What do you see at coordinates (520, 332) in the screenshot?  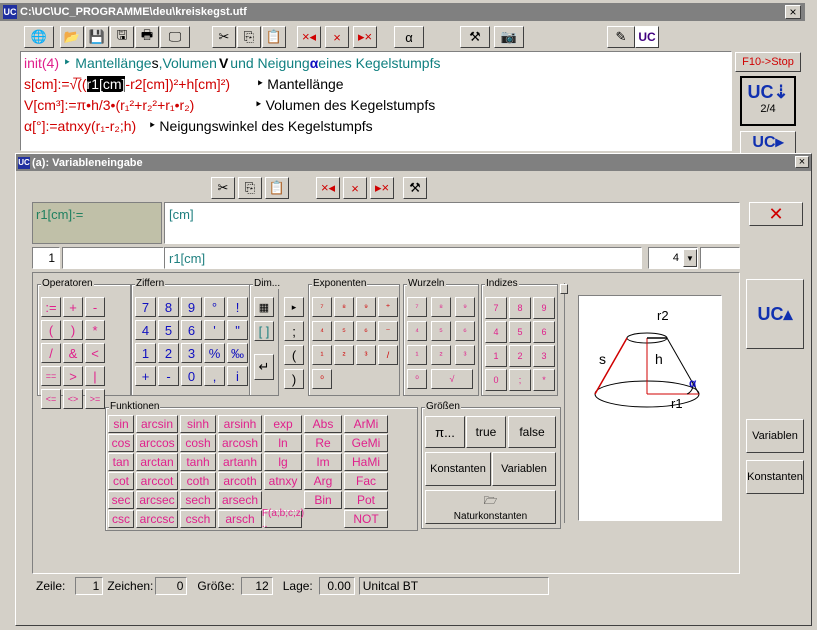 I see `index-key: 5` at bounding box center [520, 332].